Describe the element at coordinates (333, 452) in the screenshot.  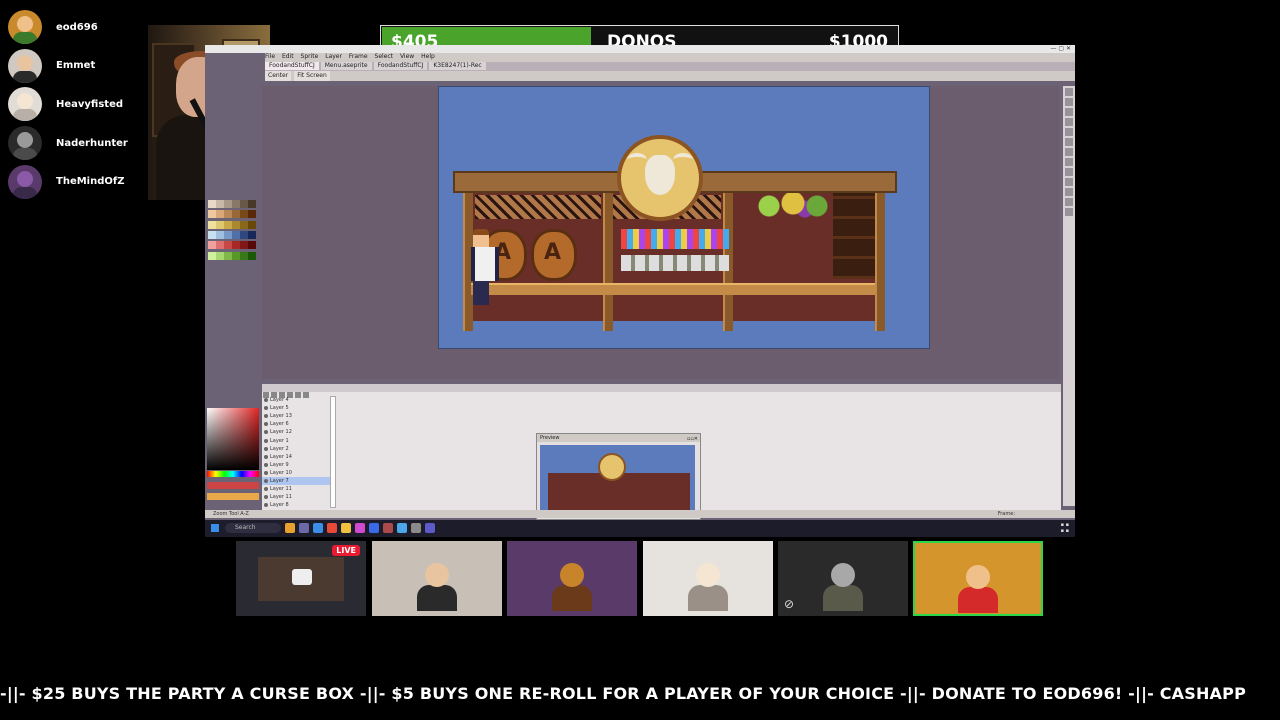
I see `frame-column` at that location.